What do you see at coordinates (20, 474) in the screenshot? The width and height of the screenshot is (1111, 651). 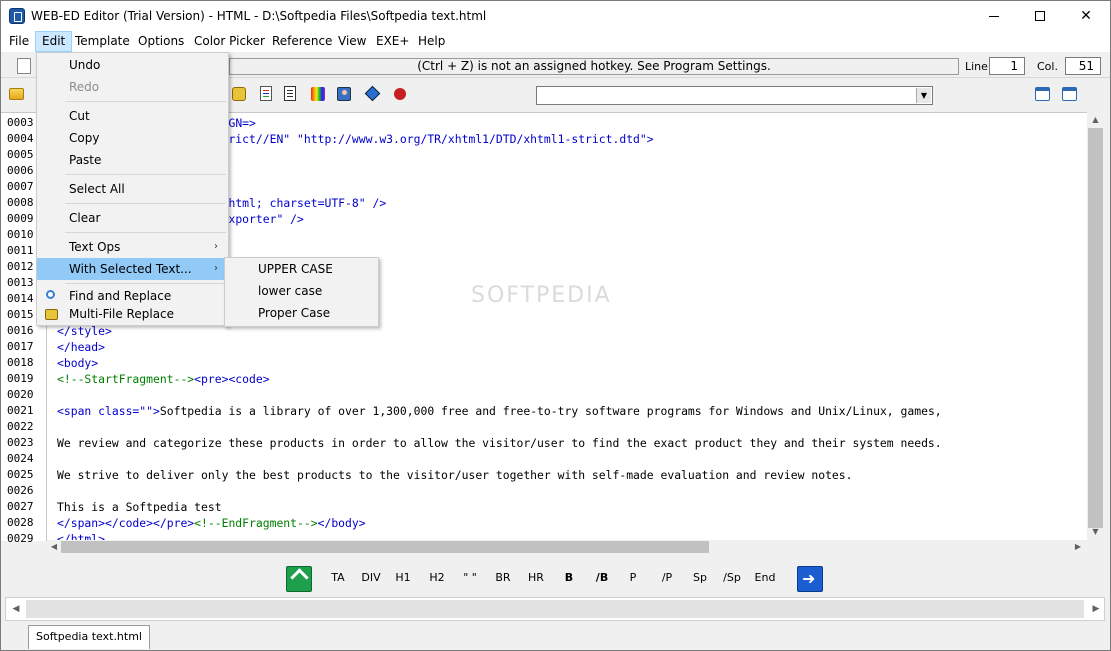 I see `line-number: 0025` at bounding box center [20, 474].